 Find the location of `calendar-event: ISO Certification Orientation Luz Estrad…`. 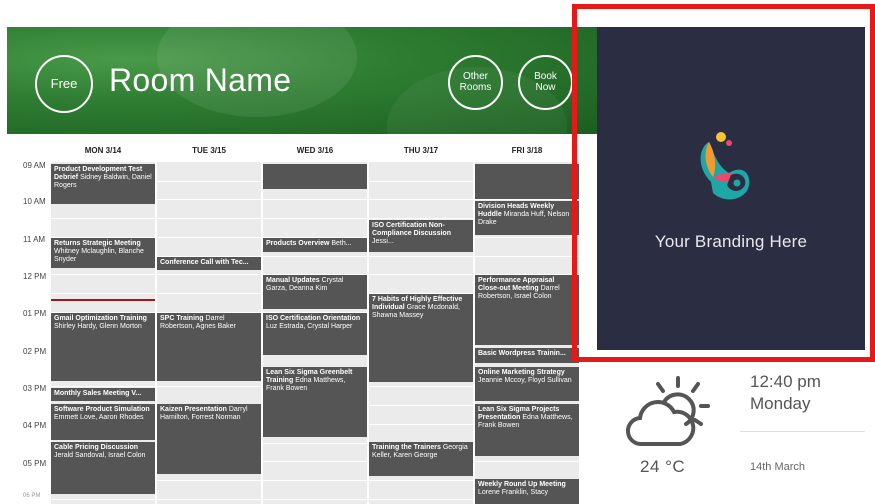

calendar-event: ISO Certification Orientation Luz Estrad… is located at coordinates (315, 334).